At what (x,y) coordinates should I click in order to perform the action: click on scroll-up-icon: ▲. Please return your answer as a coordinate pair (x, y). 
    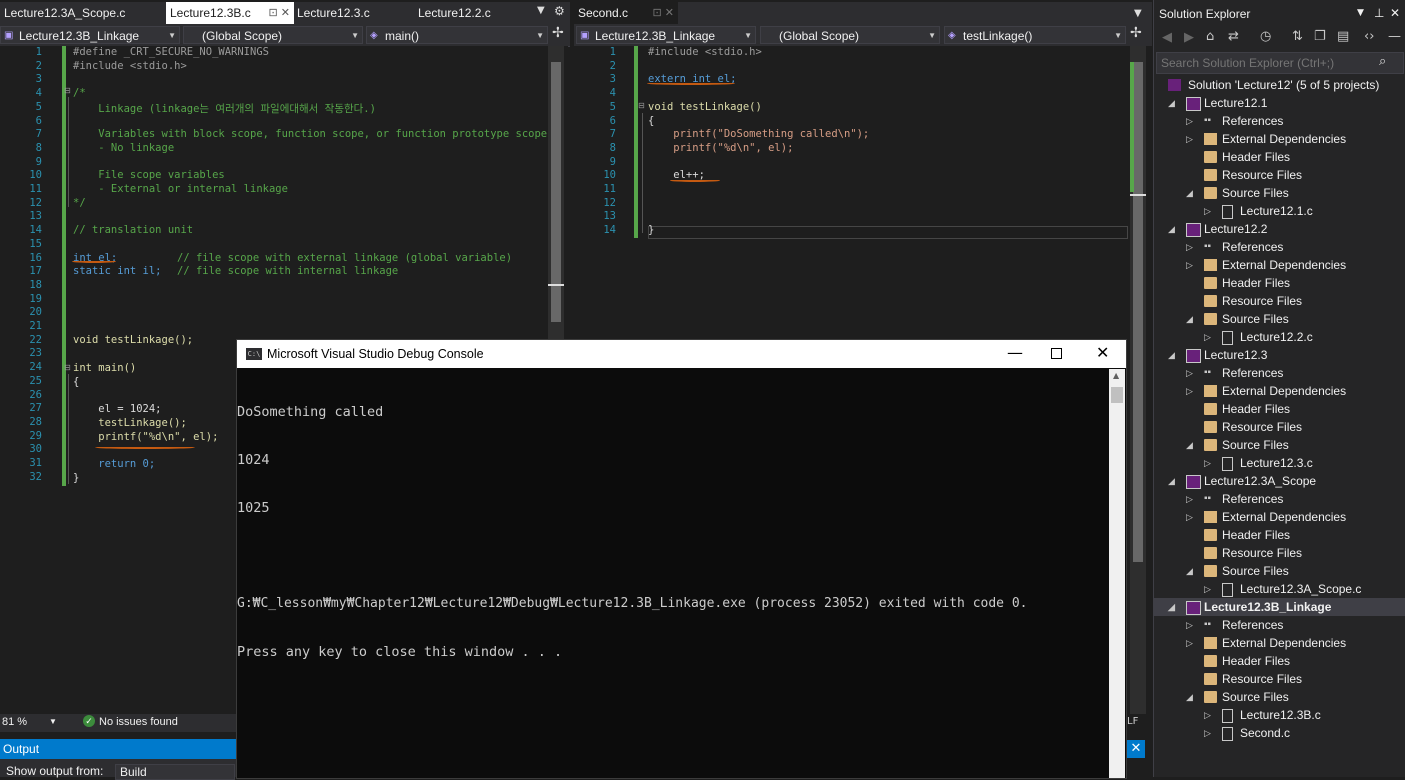
    Looking at the image, I should click on (1116, 375).